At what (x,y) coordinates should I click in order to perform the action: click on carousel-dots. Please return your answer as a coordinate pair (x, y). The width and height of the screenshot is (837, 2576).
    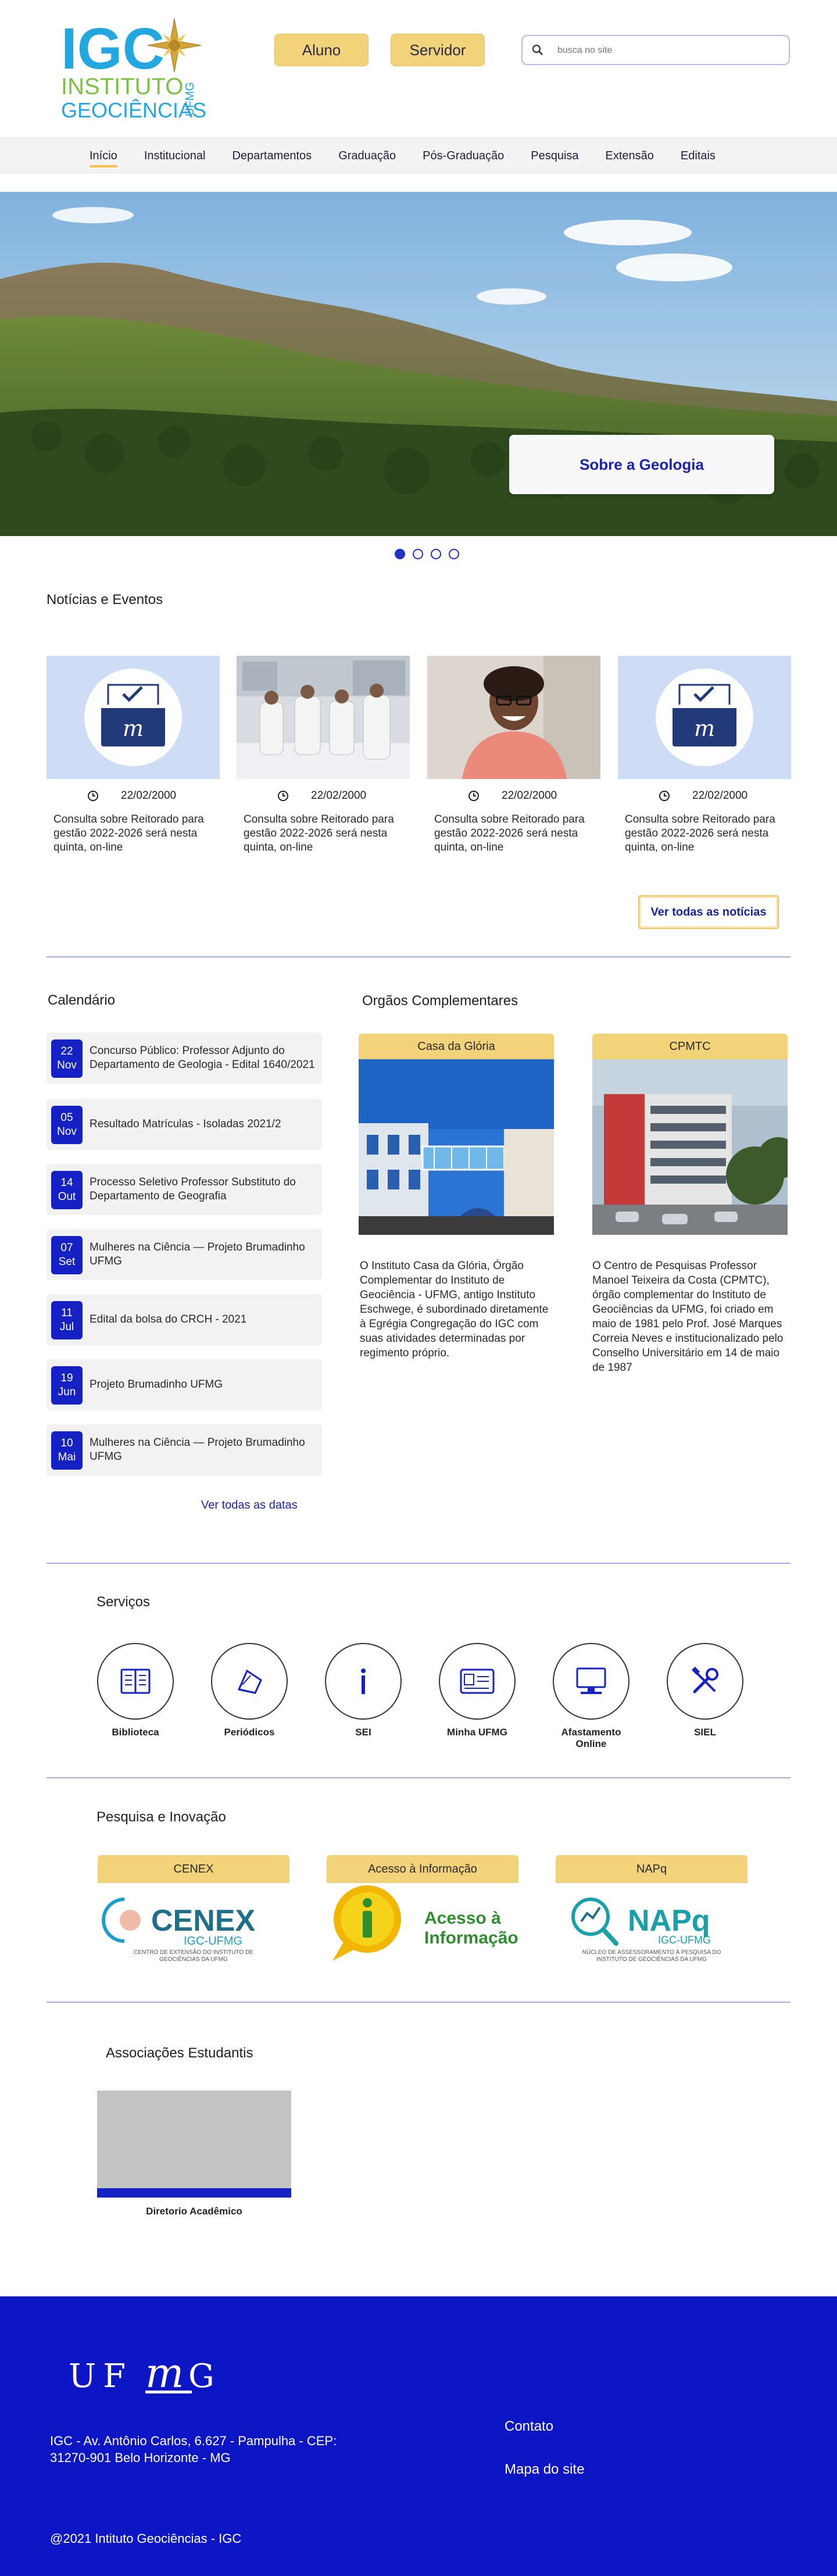
    Looking at the image, I should click on (427, 554).